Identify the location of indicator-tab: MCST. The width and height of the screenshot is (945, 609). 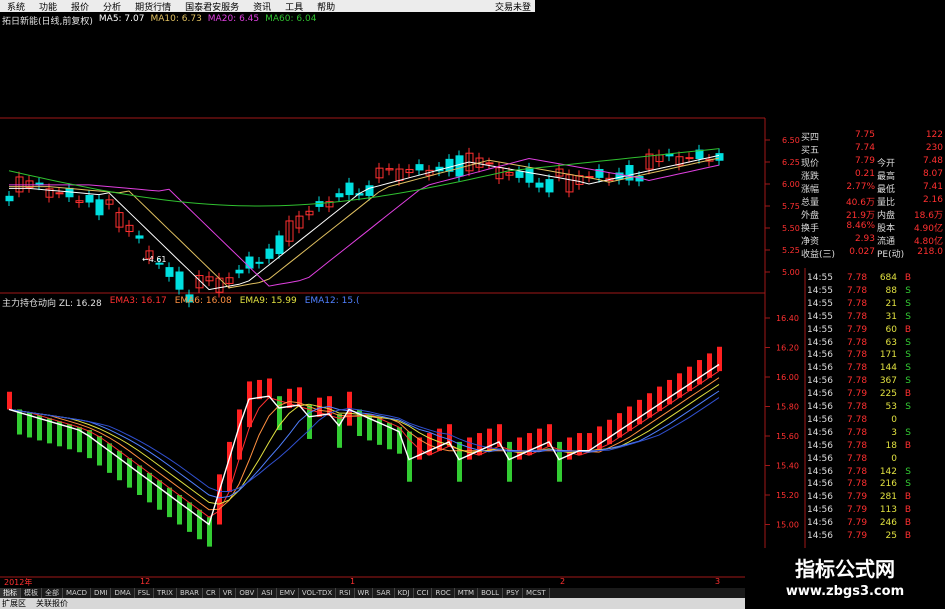
(536, 593).